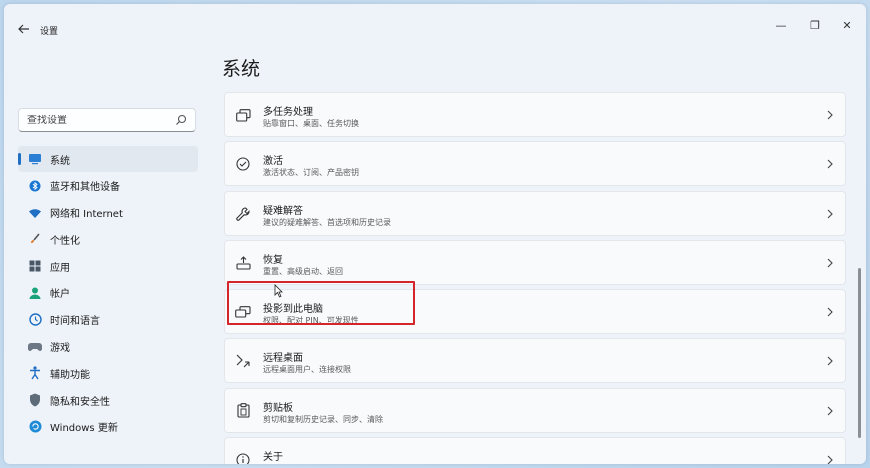 This screenshot has height=468, width=870. What do you see at coordinates (323, 419) in the screenshot?
I see `card-subtitle: 剪切和复制历史记录、同步、清除` at bounding box center [323, 419].